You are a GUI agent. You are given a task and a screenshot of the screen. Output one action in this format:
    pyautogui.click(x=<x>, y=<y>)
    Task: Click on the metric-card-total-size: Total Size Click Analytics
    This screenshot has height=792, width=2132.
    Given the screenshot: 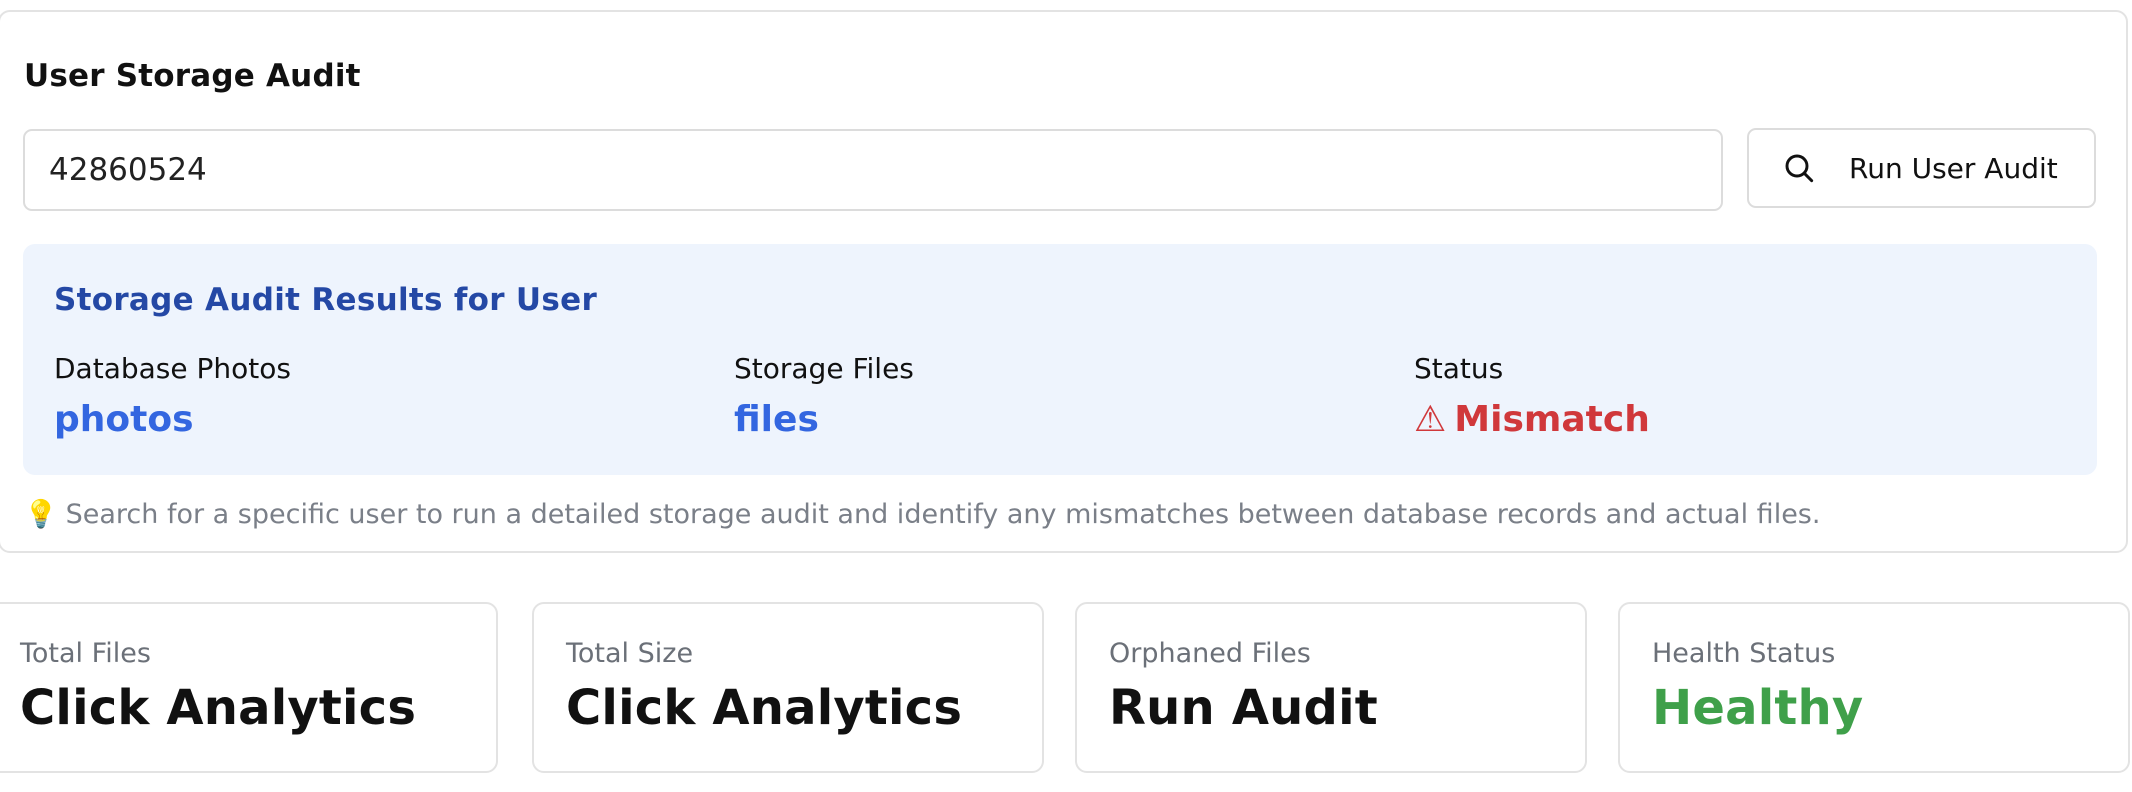 What is the action you would take?
    pyautogui.click(x=788, y=687)
    